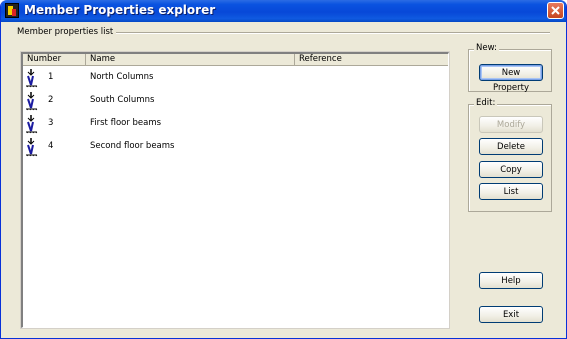 This screenshot has width=567, height=339. What do you see at coordinates (511, 280) in the screenshot?
I see `help-button: Help` at bounding box center [511, 280].